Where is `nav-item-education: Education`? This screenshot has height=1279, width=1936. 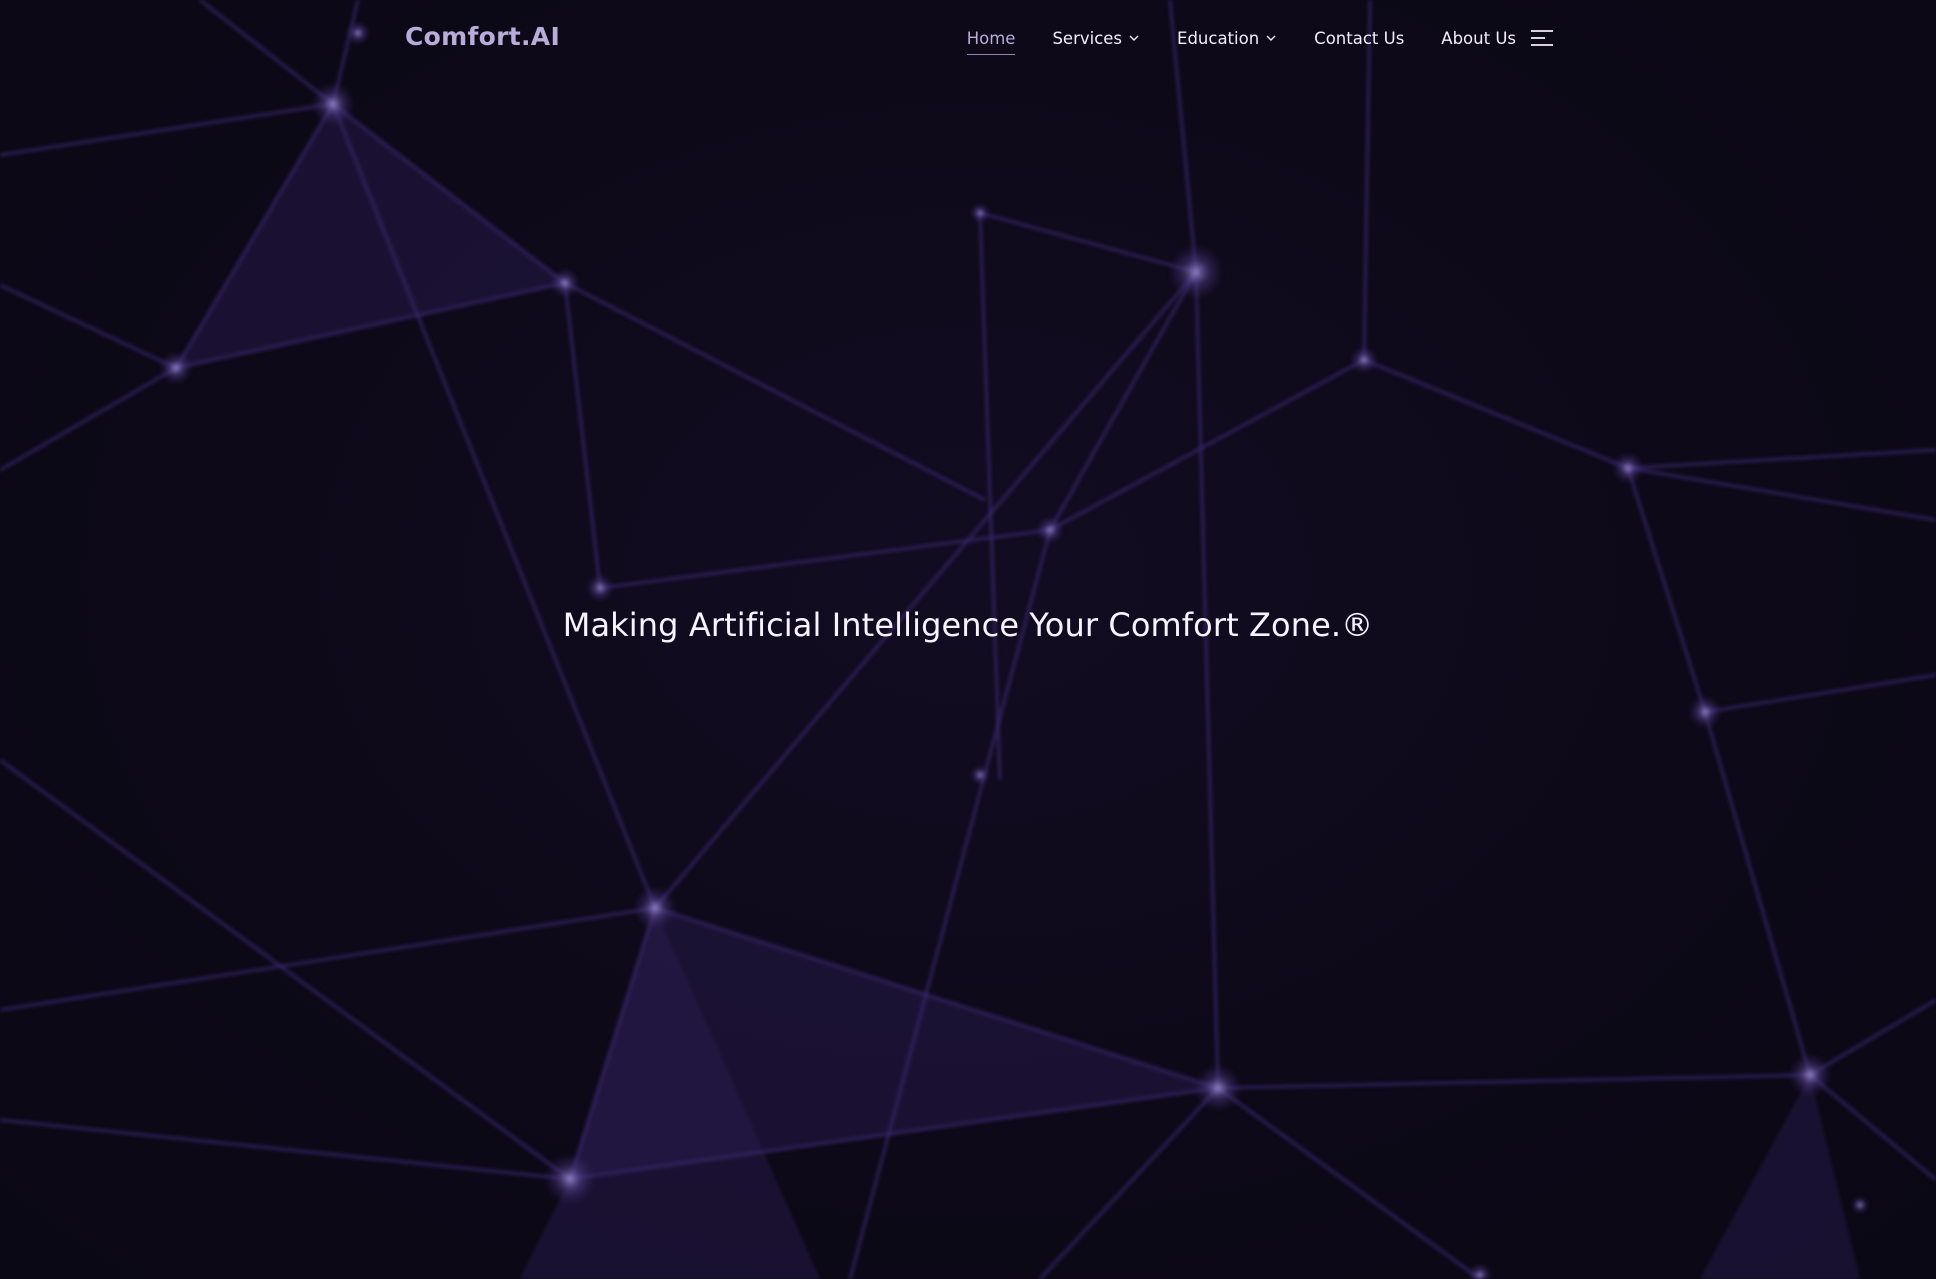
nav-item-education: Education is located at coordinates (1227, 38).